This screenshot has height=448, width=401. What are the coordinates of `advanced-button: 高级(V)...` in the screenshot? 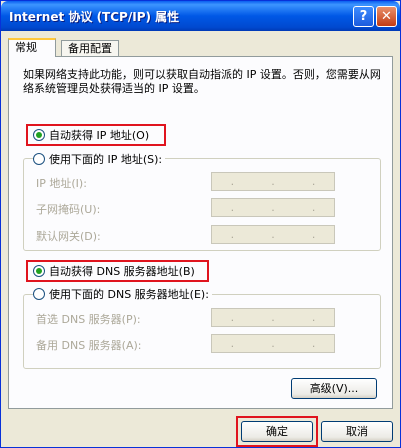 It's located at (334, 388).